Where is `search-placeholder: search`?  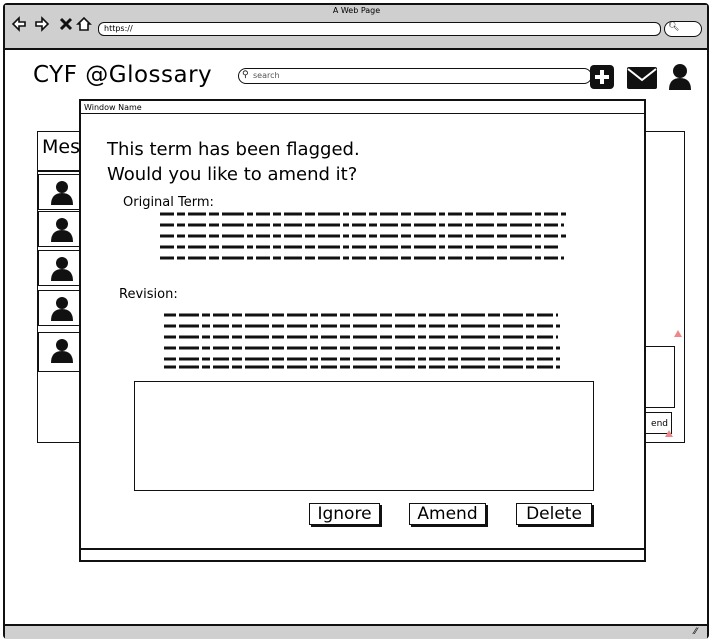 search-placeholder: search is located at coordinates (266, 75).